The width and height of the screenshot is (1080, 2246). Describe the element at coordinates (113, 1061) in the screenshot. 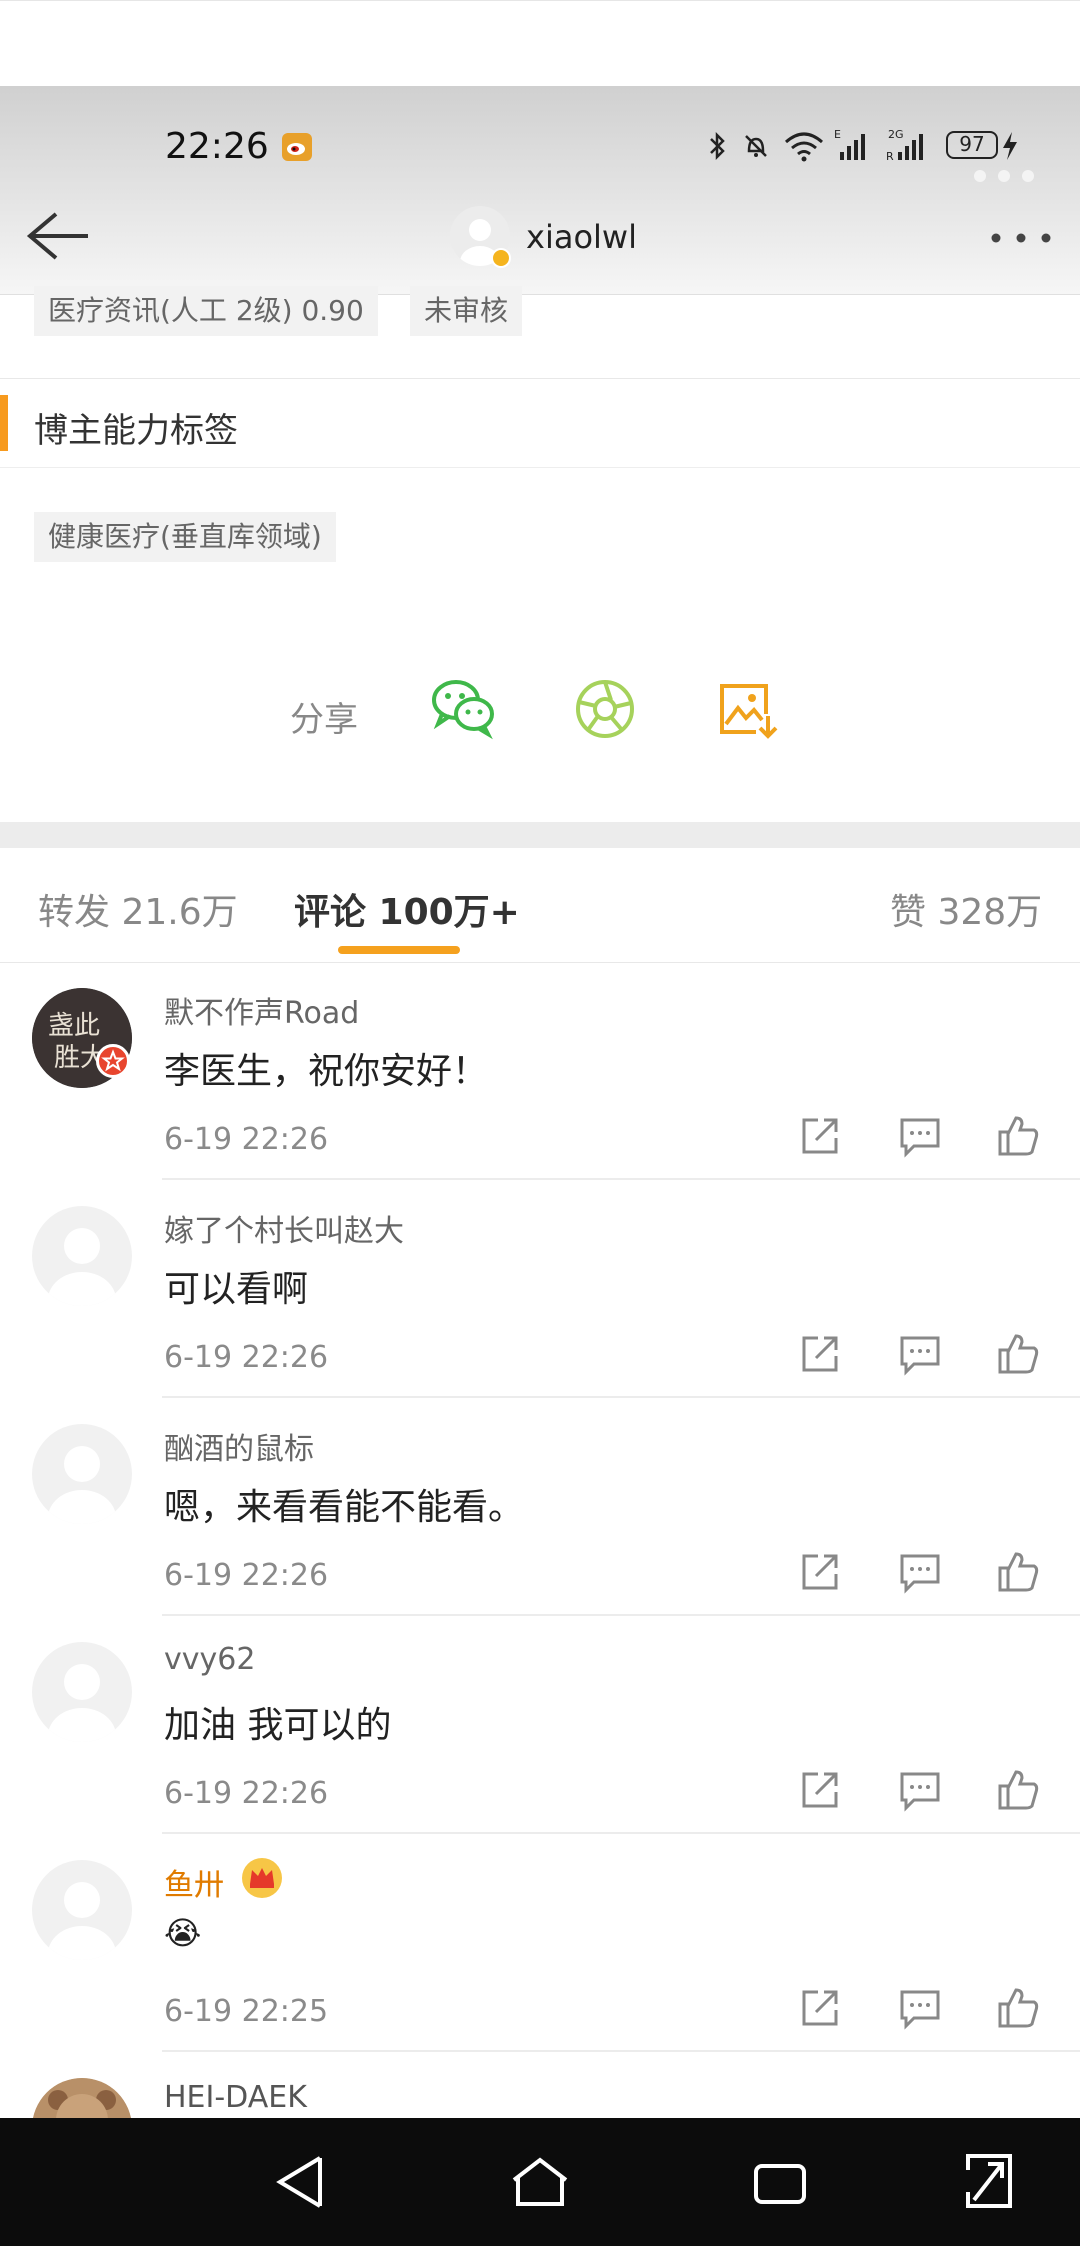

I see `vip-badge-icon` at that location.